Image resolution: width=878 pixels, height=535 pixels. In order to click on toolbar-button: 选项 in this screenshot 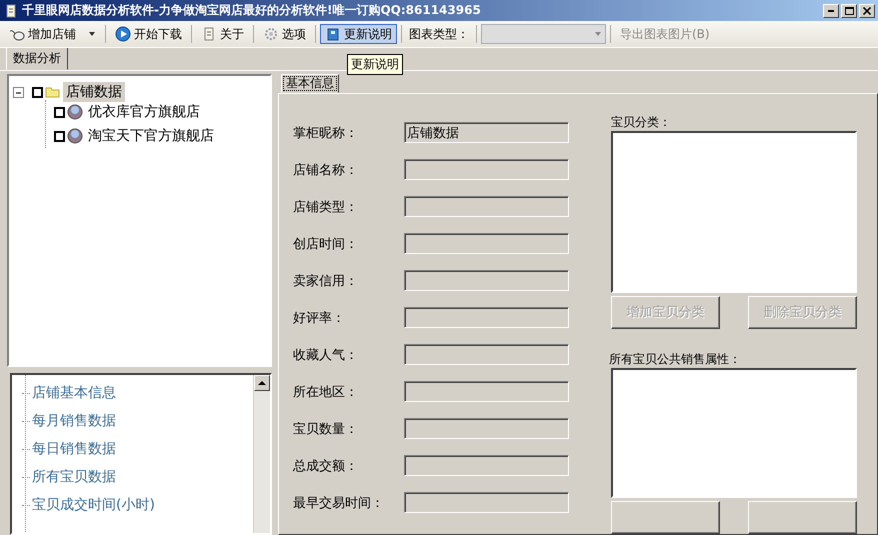, I will do `click(284, 34)`.